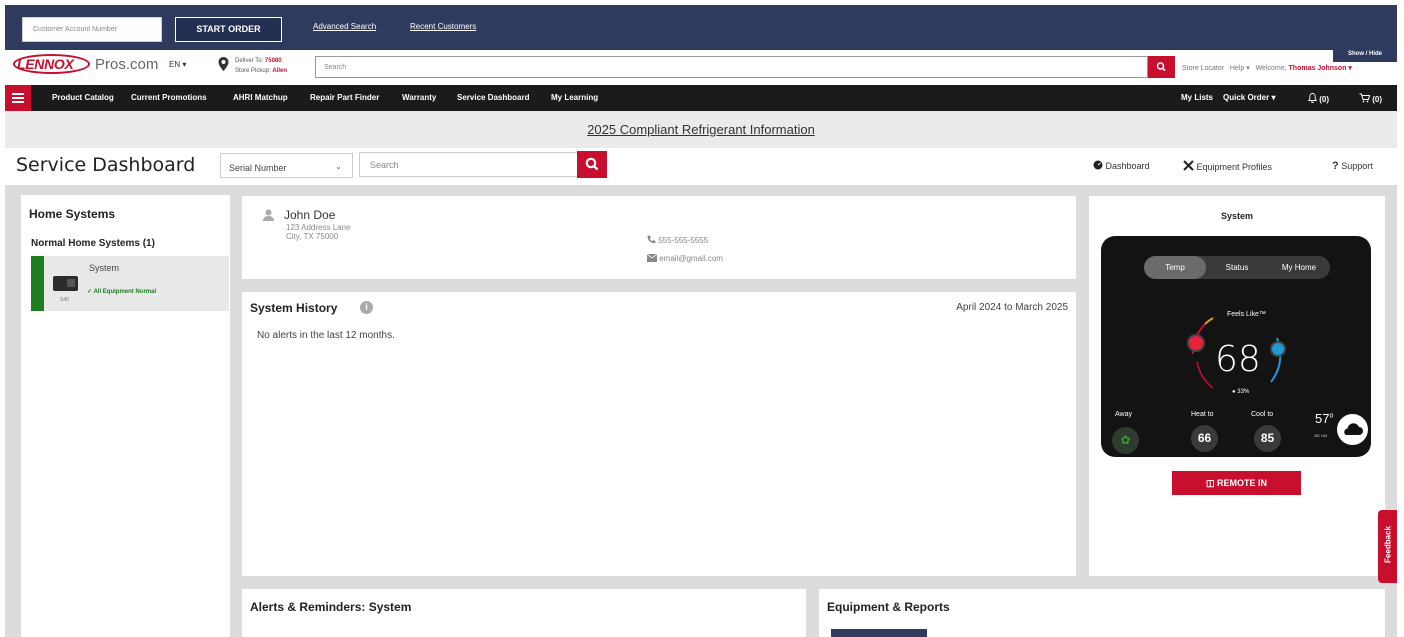 This screenshot has height=637, width=1404. I want to click on outdoor-temperature: 57o, so click(1324, 418).